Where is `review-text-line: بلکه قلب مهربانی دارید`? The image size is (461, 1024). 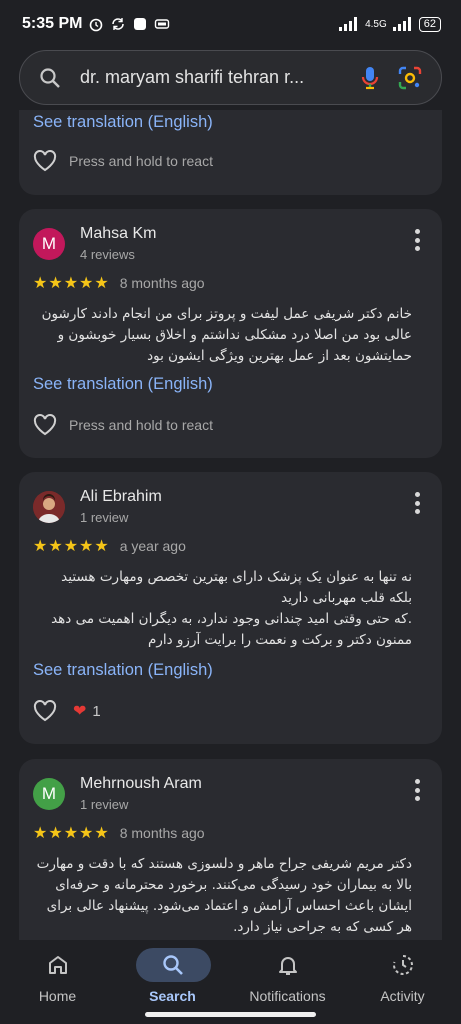
review-text-line: بلکه قلب مهربانی دارید is located at coordinates (346, 598).